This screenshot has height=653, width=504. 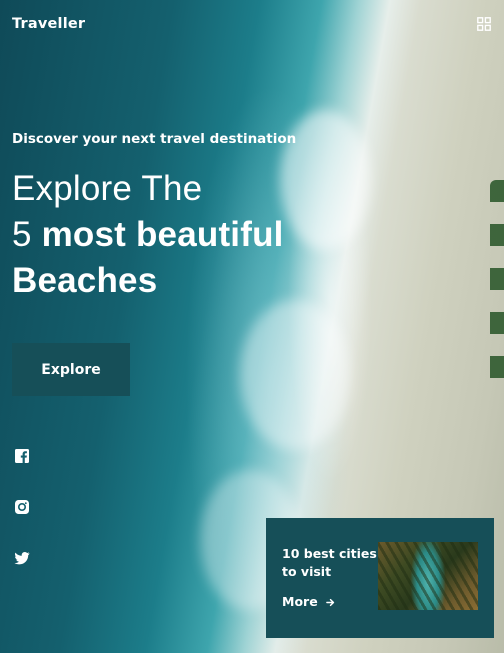 What do you see at coordinates (300, 601) in the screenshot?
I see `more-label: More` at bounding box center [300, 601].